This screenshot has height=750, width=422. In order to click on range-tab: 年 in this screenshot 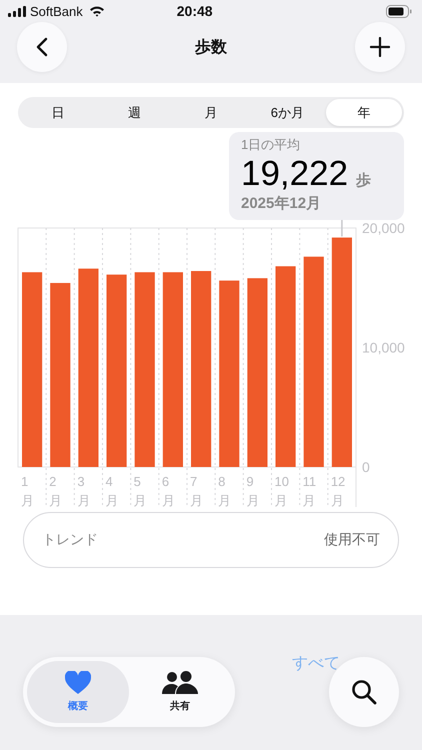, I will do `click(364, 112)`.